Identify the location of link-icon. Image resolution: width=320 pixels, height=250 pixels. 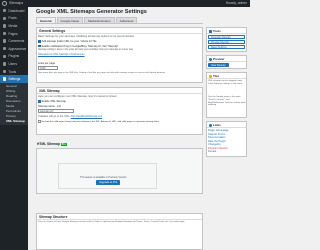
(210, 125).